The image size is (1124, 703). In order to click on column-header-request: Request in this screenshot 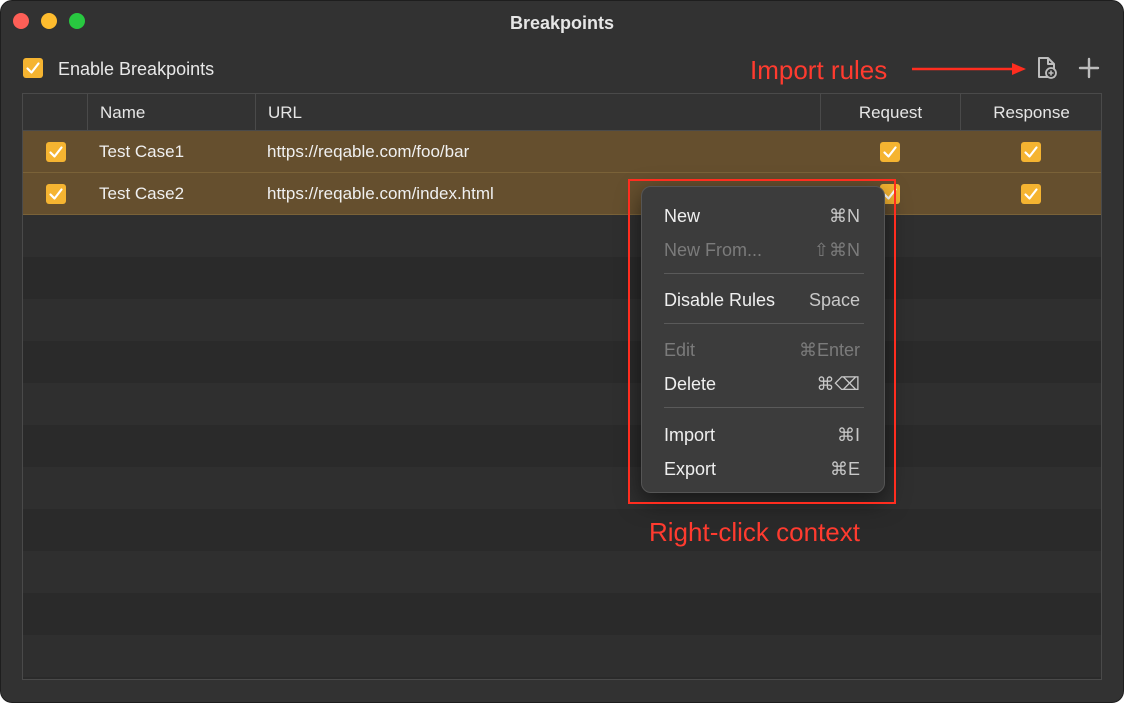, I will do `click(890, 112)`.